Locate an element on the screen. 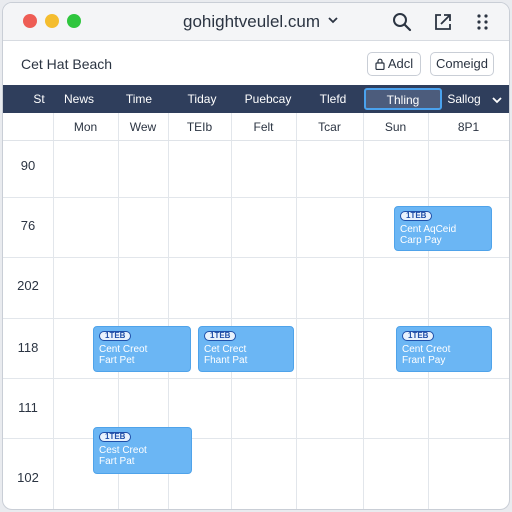 The image size is (512, 512). nav-item-puebcay: Puebcay is located at coordinates (268, 99).